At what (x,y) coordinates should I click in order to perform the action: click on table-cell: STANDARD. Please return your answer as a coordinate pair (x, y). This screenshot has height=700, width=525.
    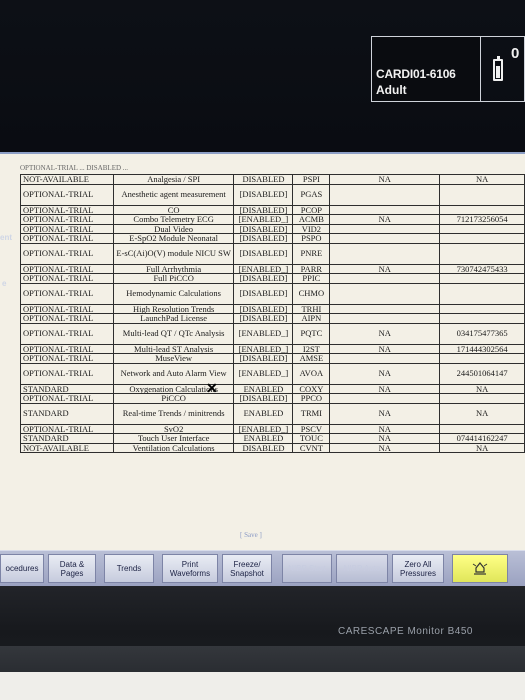
    Looking at the image, I should click on (67, 438).